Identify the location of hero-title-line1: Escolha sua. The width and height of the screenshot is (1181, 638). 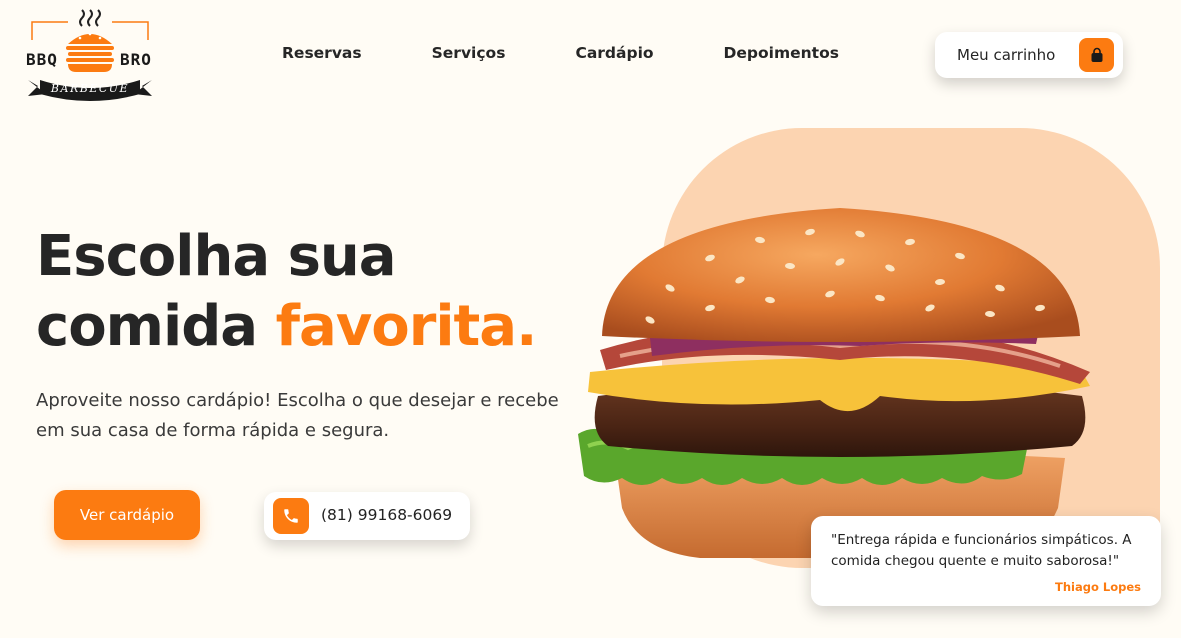
(216, 256).